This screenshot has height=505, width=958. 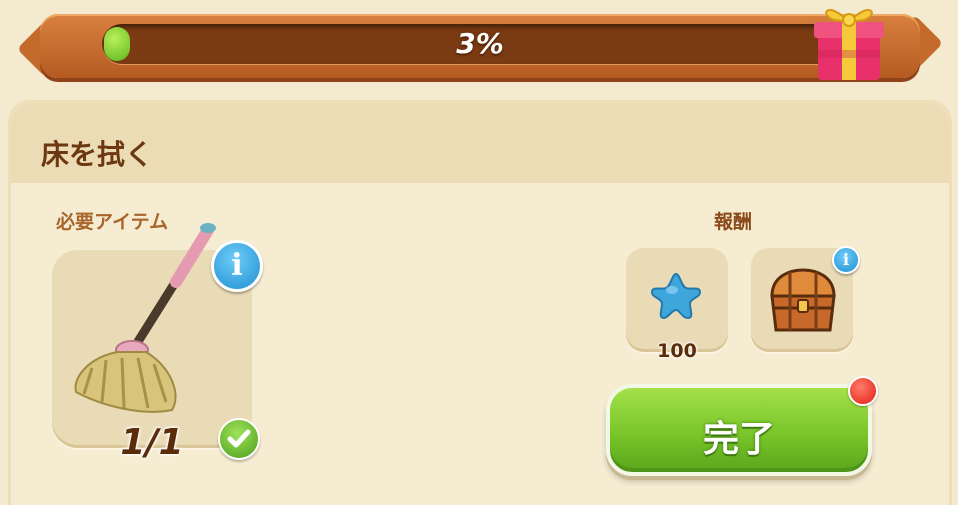 What do you see at coordinates (846, 260) in the screenshot?
I see `chest-info-button: i` at bounding box center [846, 260].